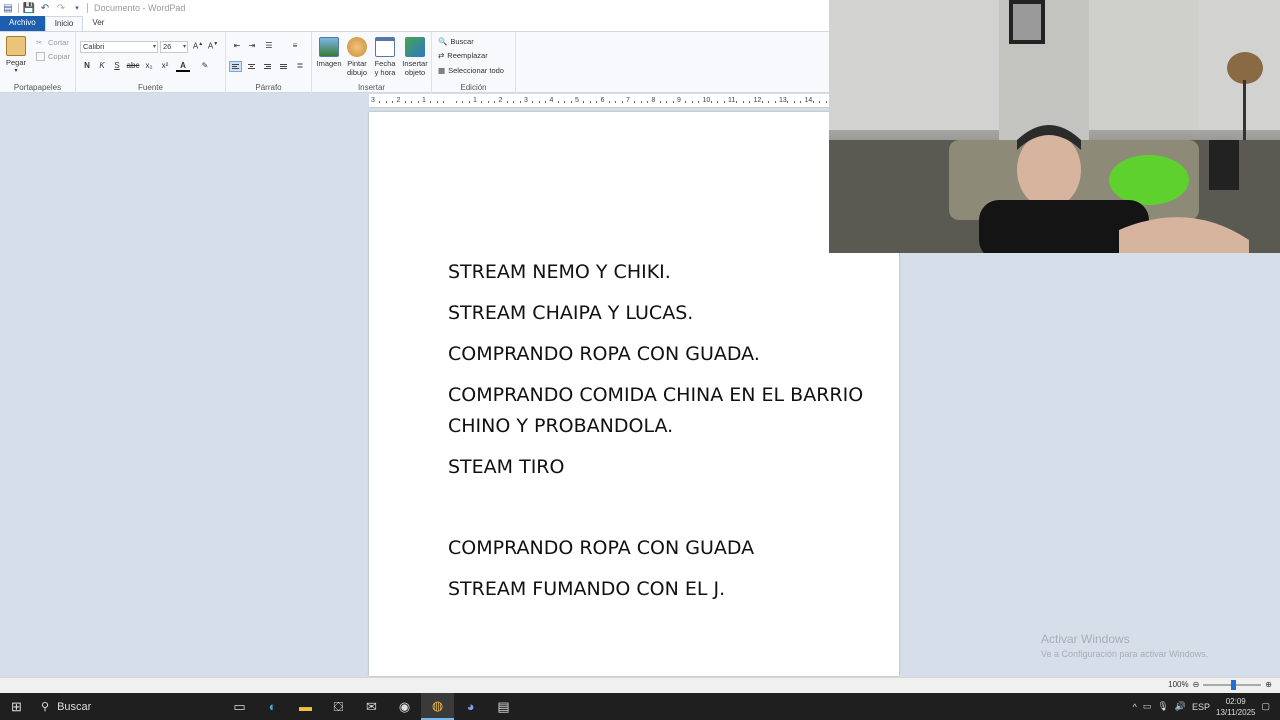 This screenshot has height=720, width=1280. I want to click on find-button: 🔍 Buscar, so click(456, 41).